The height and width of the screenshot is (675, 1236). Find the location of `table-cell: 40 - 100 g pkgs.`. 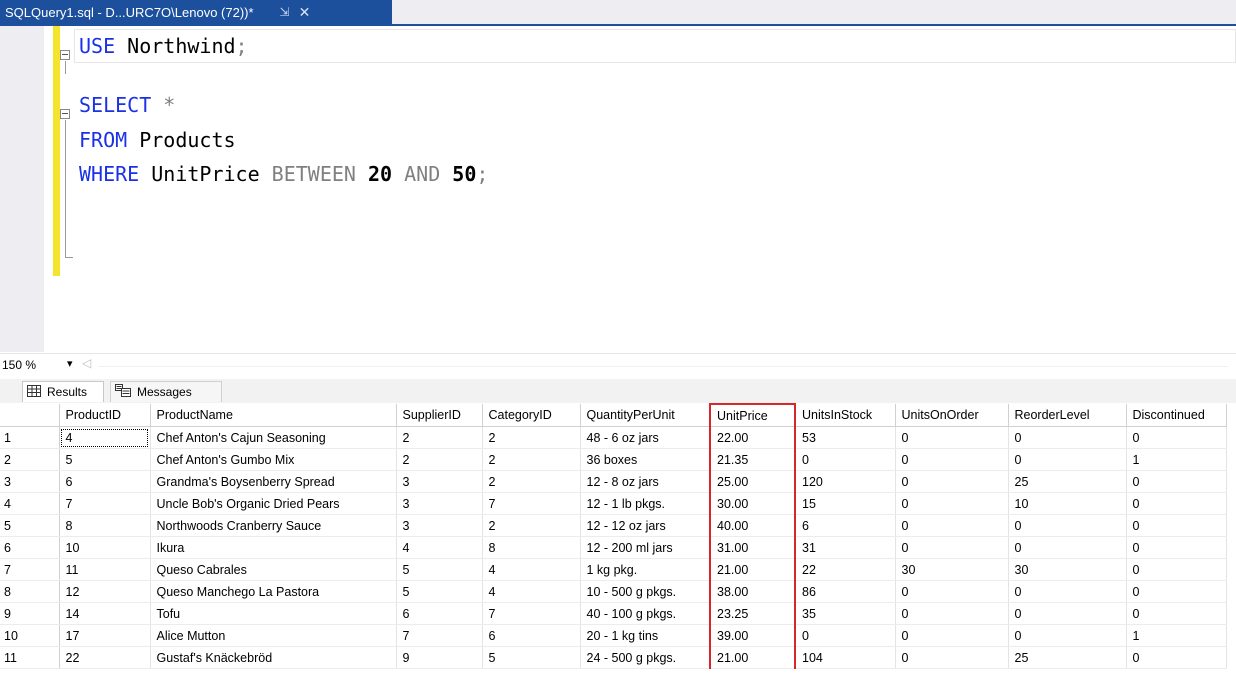

table-cell: 40 - 100 g pkgs. is located at coordinates (645, 613).